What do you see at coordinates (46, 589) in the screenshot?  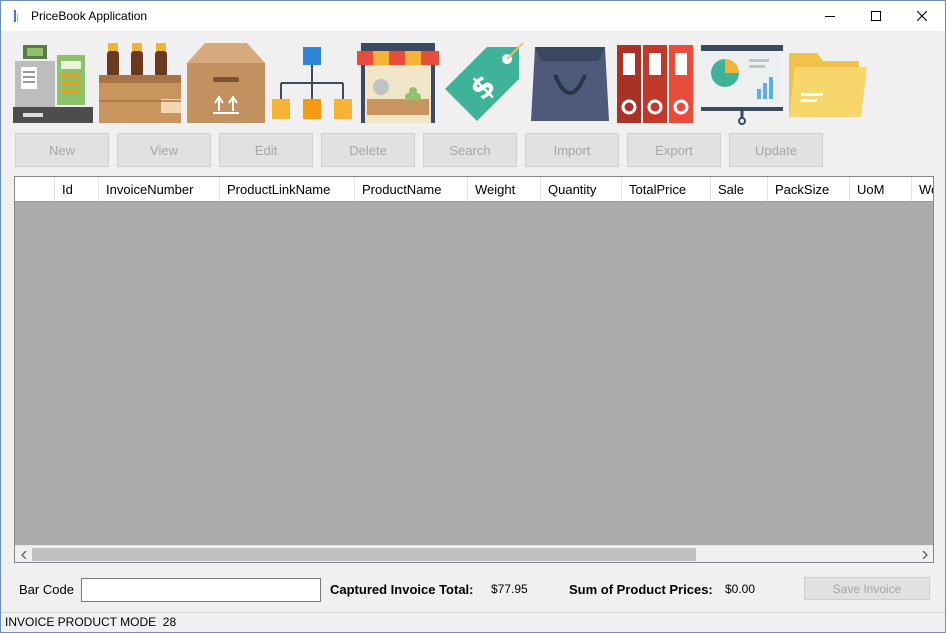 I see `barcode-label: Bar Code` at bounding box center [46, 589].